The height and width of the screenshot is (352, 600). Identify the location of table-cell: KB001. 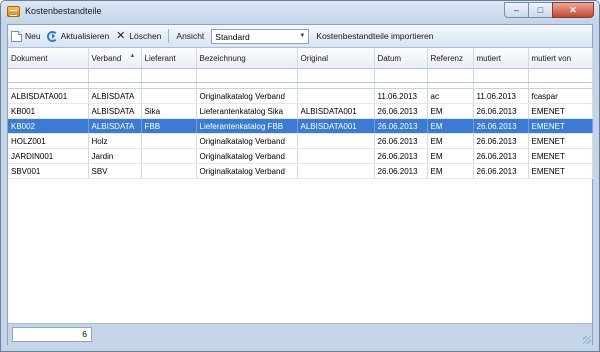
(48, 111).